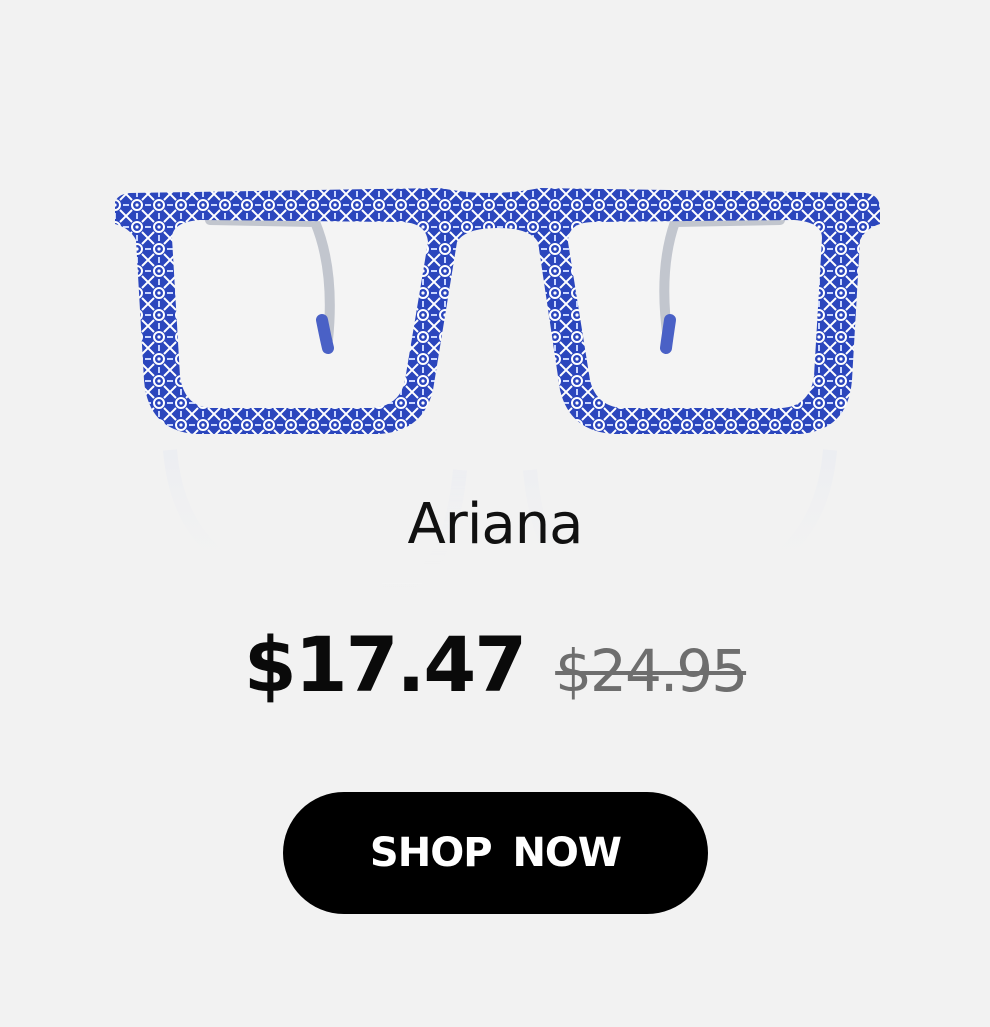 This screenshot has width=990, height=1027. I want to click on sale-price: $17.47, so click(385, 664).